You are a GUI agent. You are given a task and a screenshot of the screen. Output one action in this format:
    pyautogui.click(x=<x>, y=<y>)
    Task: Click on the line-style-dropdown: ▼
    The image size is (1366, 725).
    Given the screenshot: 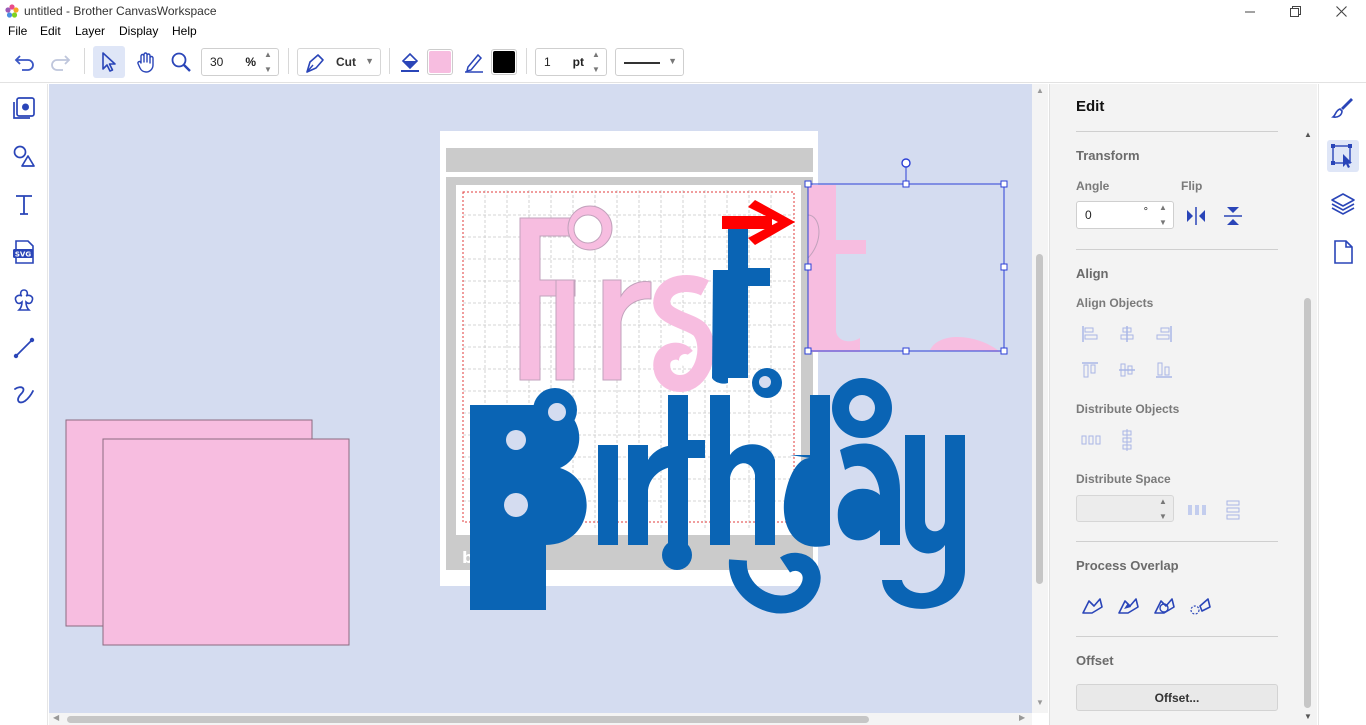 What is the action you would take?
    pyautogui.click(x=649, y=62)
    